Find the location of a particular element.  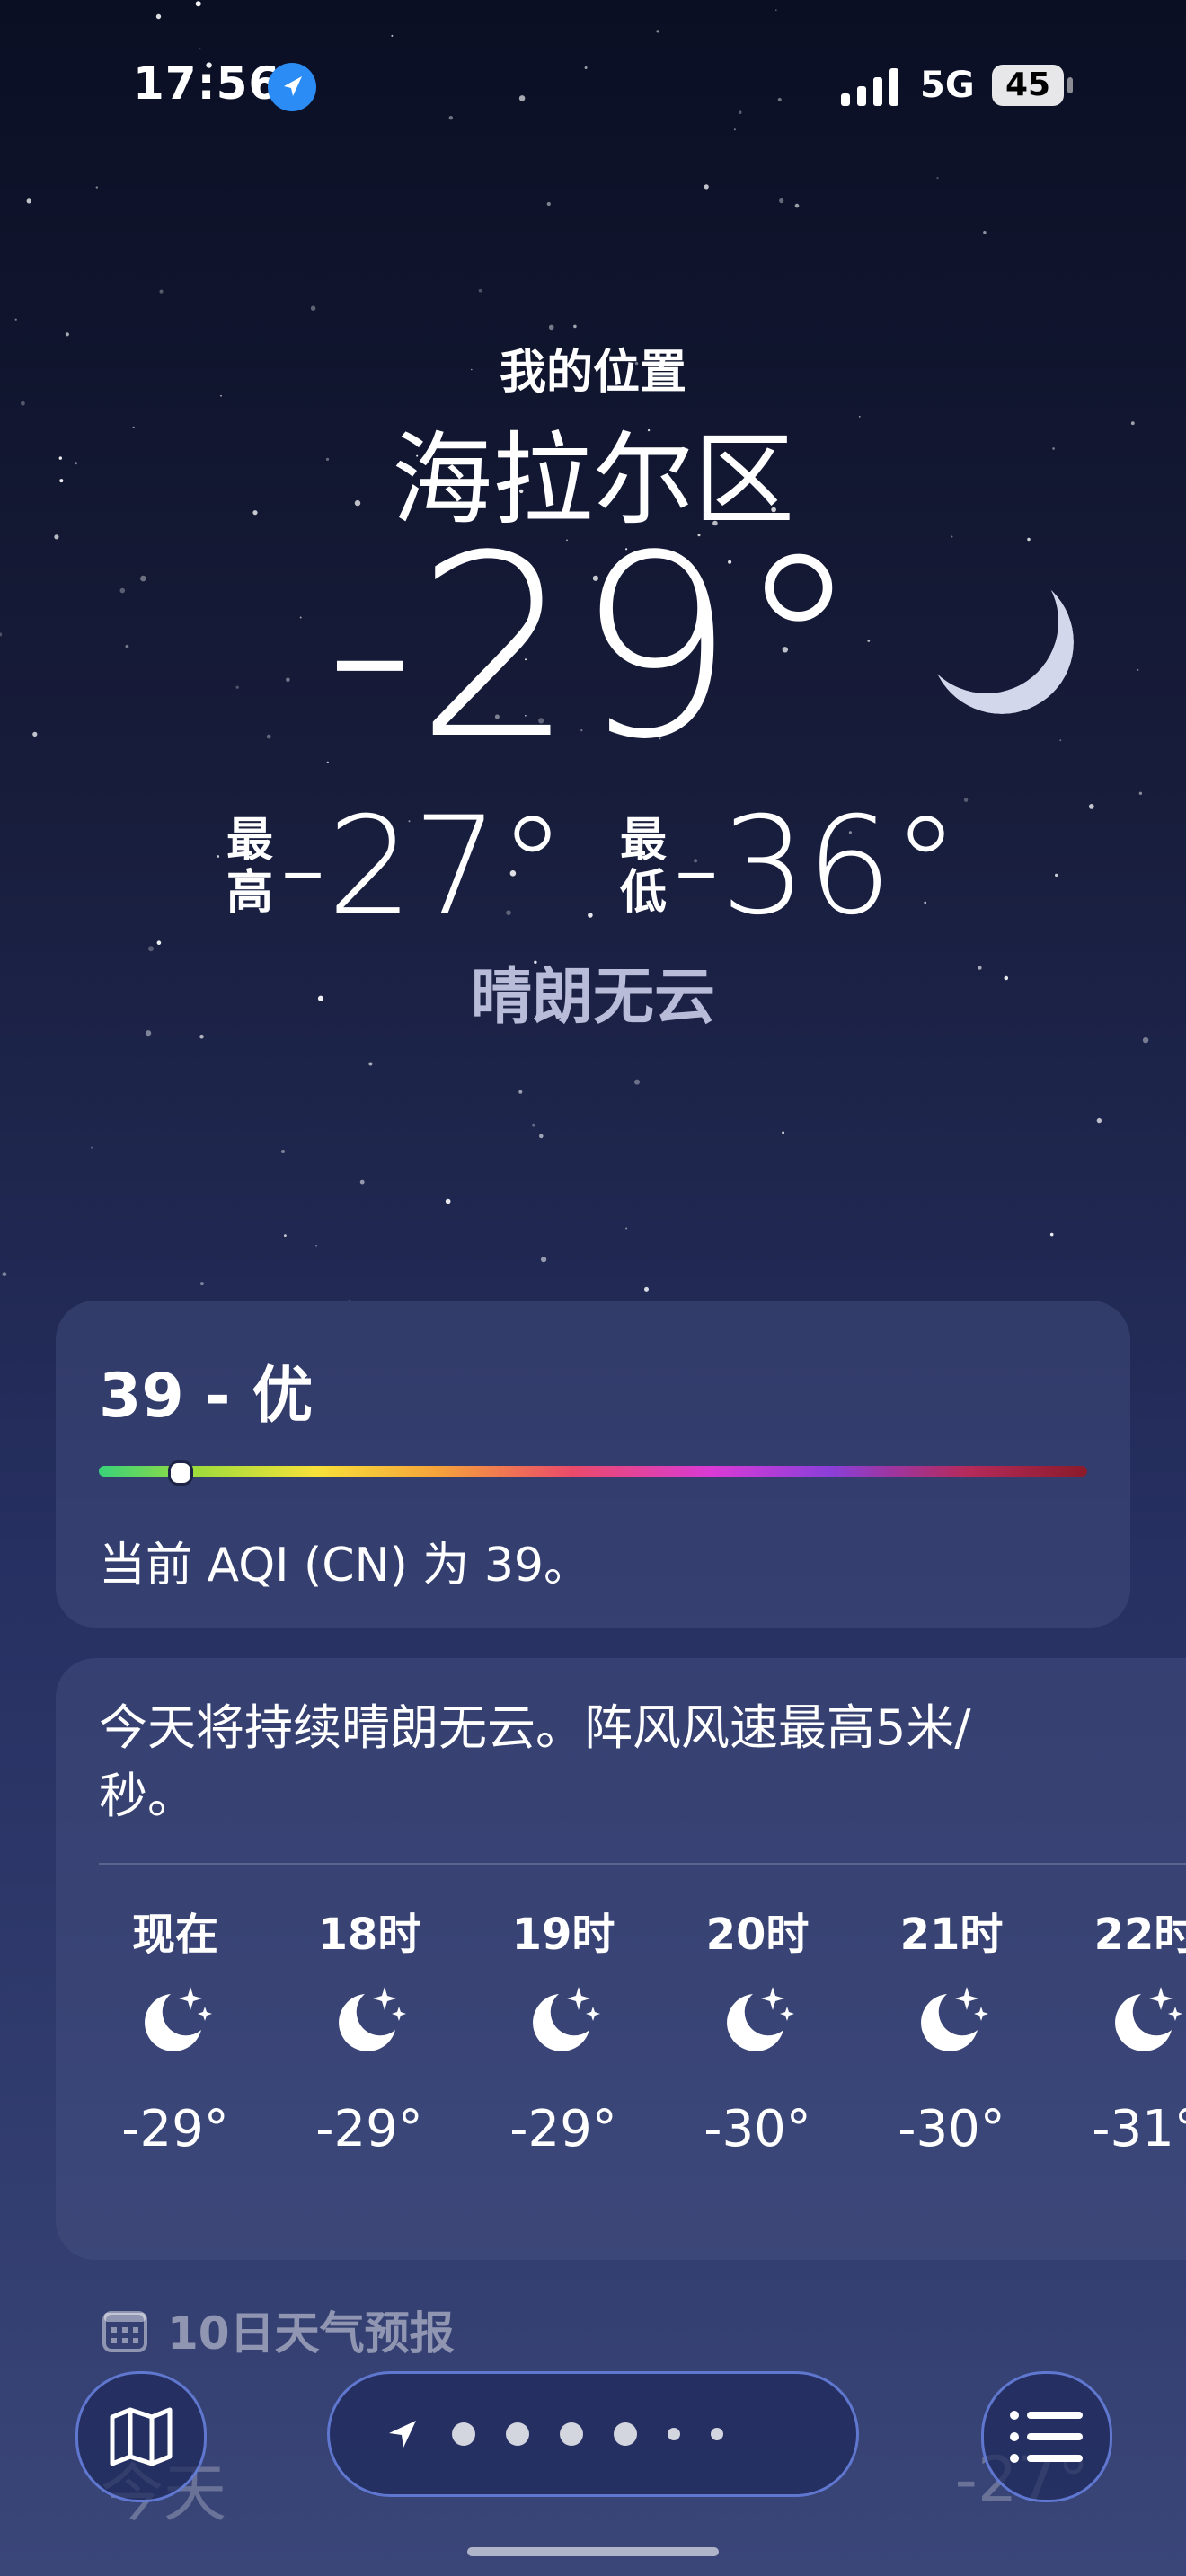

aqi-title: 39 - 优 is located at coordinates (206, 1396).